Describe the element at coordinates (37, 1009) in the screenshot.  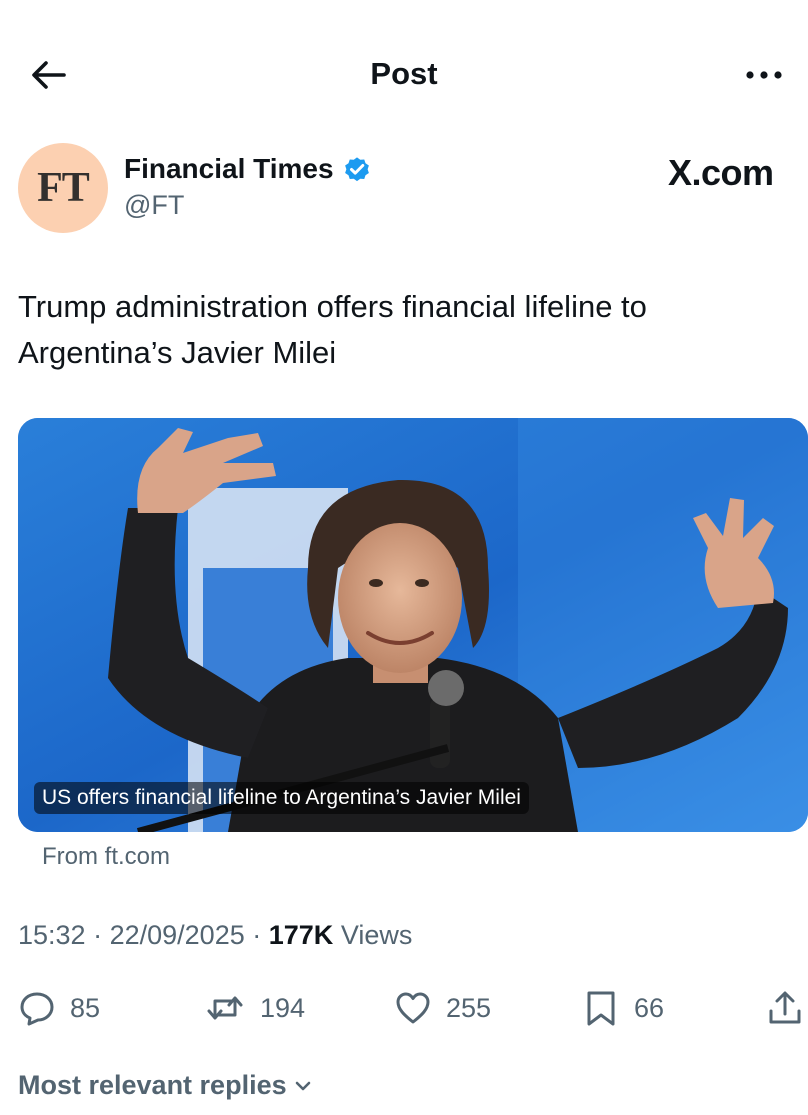
I see `reply-icon` at that location.